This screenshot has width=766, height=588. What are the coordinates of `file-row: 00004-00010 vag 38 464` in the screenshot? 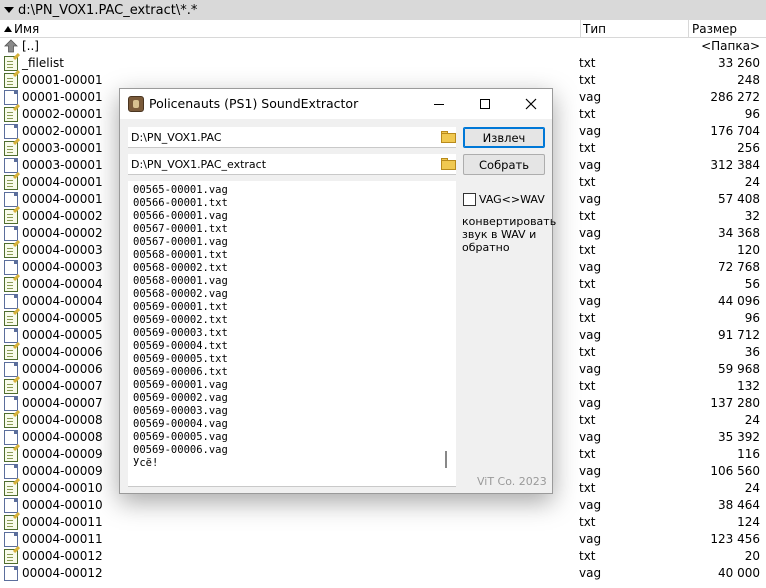 It's located at (383, 505).